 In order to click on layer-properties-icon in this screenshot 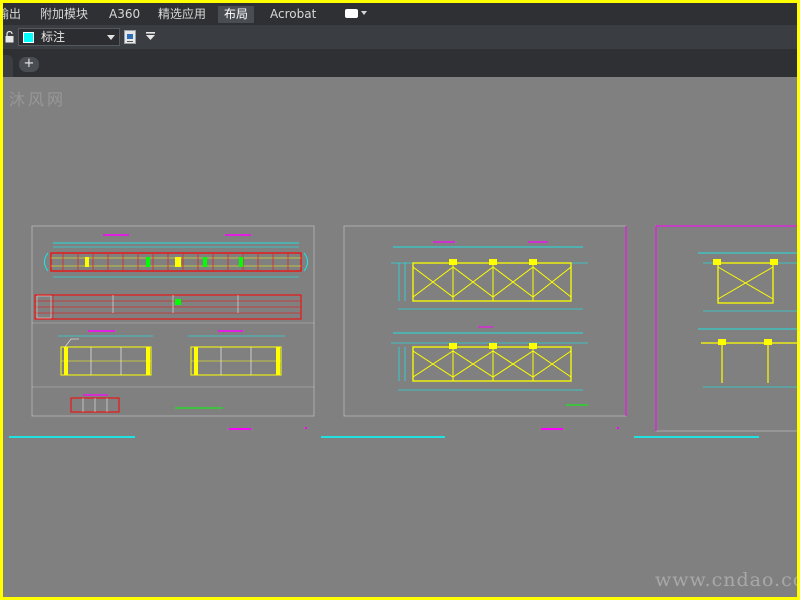, I will do `click(130, 37)`.